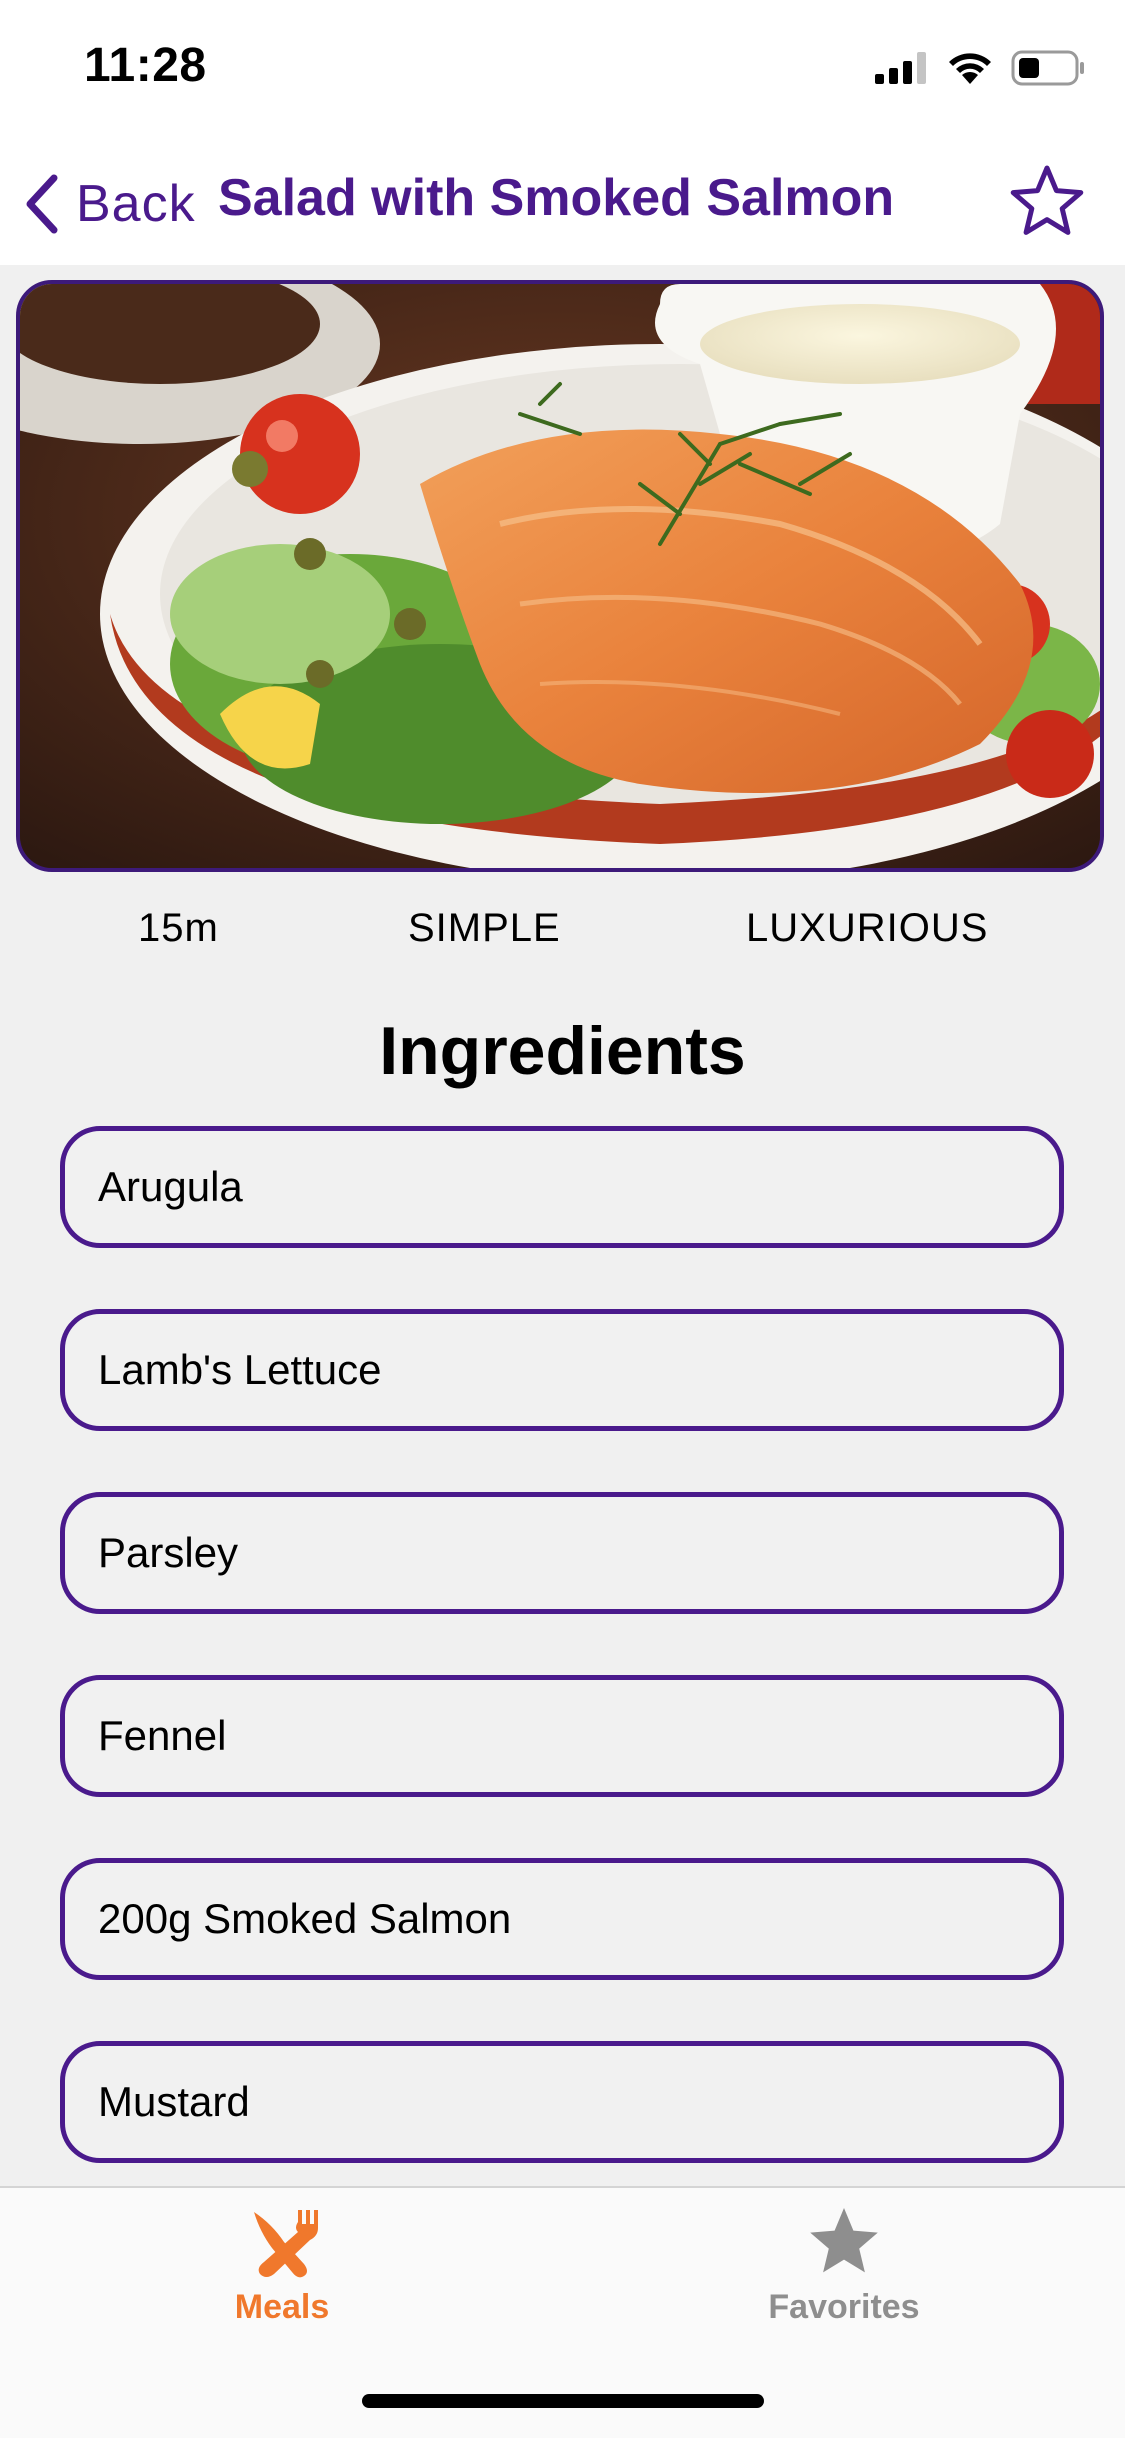 The height and width of the screenshot is (2438, 1125). What do you see at coordinates (970, 68) in the screenshot?
I see `wifi-icon` at bounding box center [970, 68].